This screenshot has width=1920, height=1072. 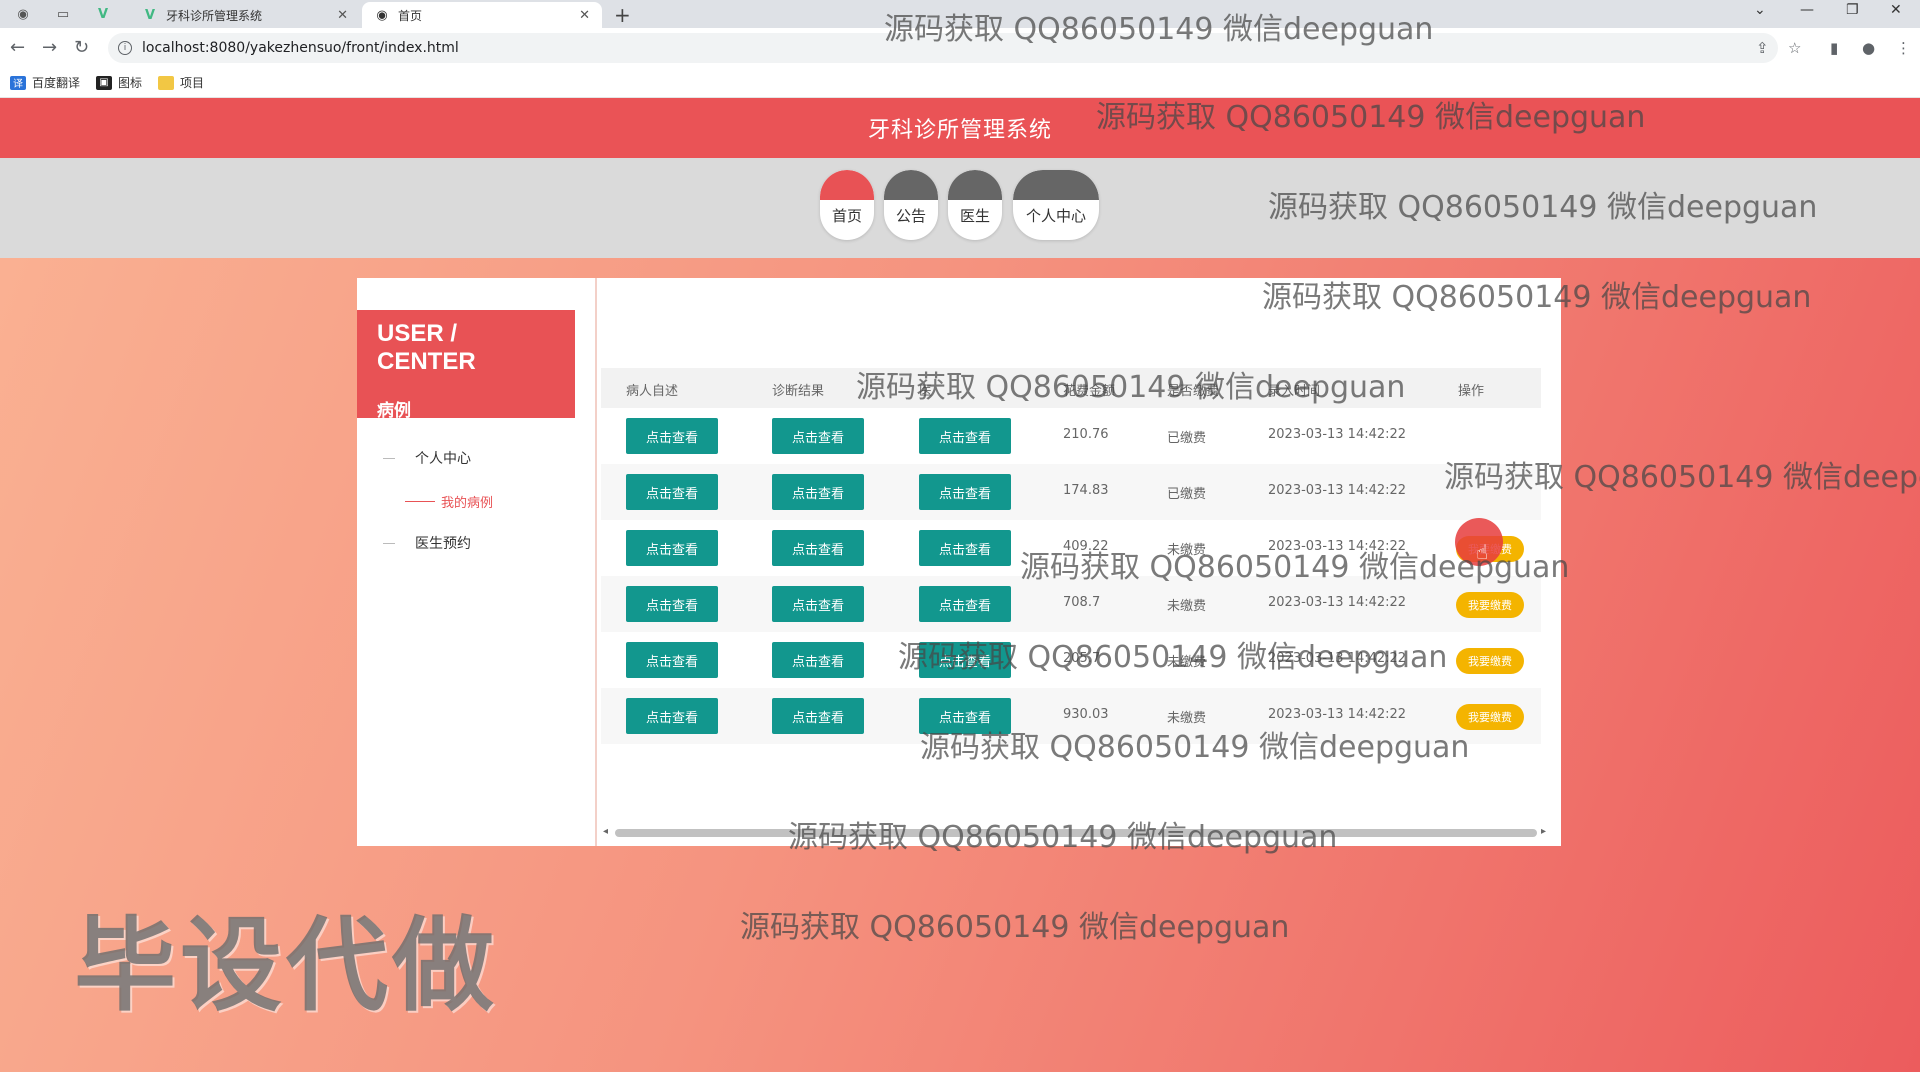 What do you see at coordinates (23, 14) in the screenshot?
I see `chrome-icon: ◉` at bounding box center [23, 14].